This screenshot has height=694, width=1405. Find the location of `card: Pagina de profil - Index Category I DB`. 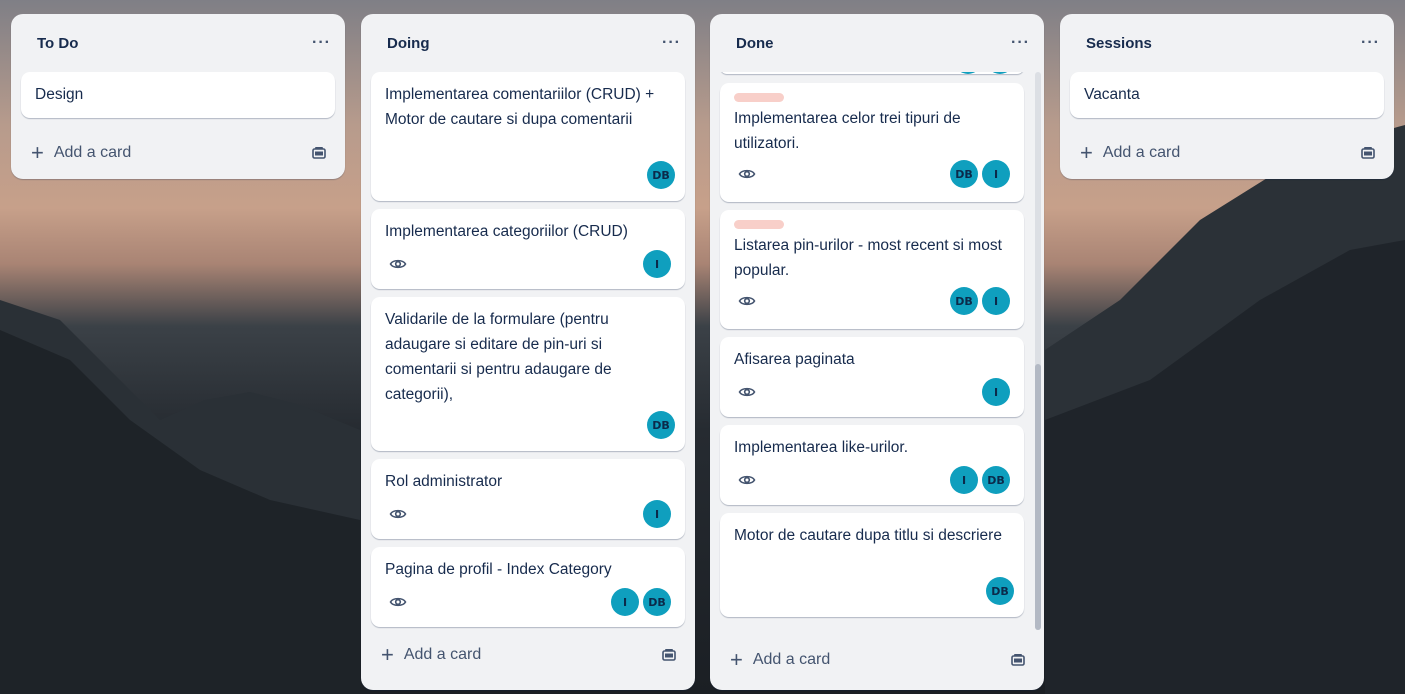

card: Pagina de profil - Index Category I DB is located at coordinates (528, 587).